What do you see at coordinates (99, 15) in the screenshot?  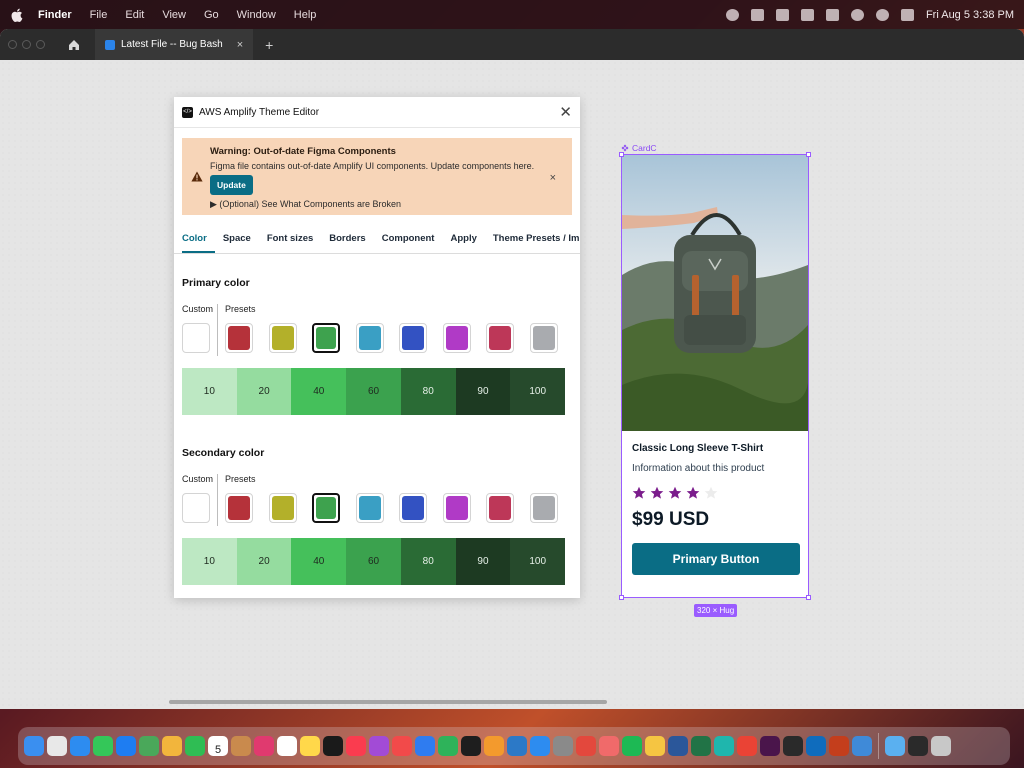 I see `menu-file: File` at bounding box center [99, 15].